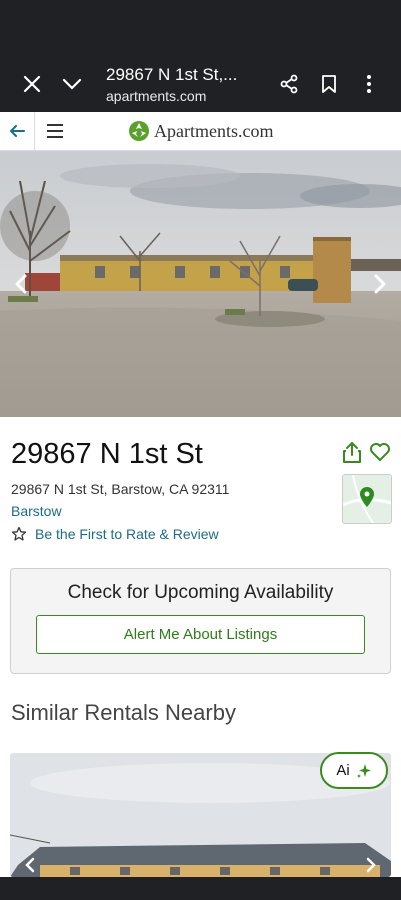 This screenshot has height=900, width=401. I want to click on logo-text: Apartments.com, so click(214, 130).